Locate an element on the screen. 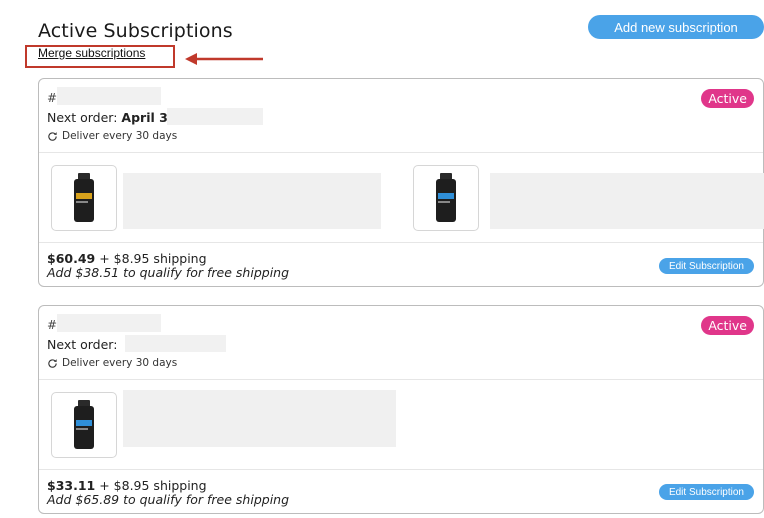 The image size is (764, 518). arrow-left-icon is located at coordinates (224, 59).